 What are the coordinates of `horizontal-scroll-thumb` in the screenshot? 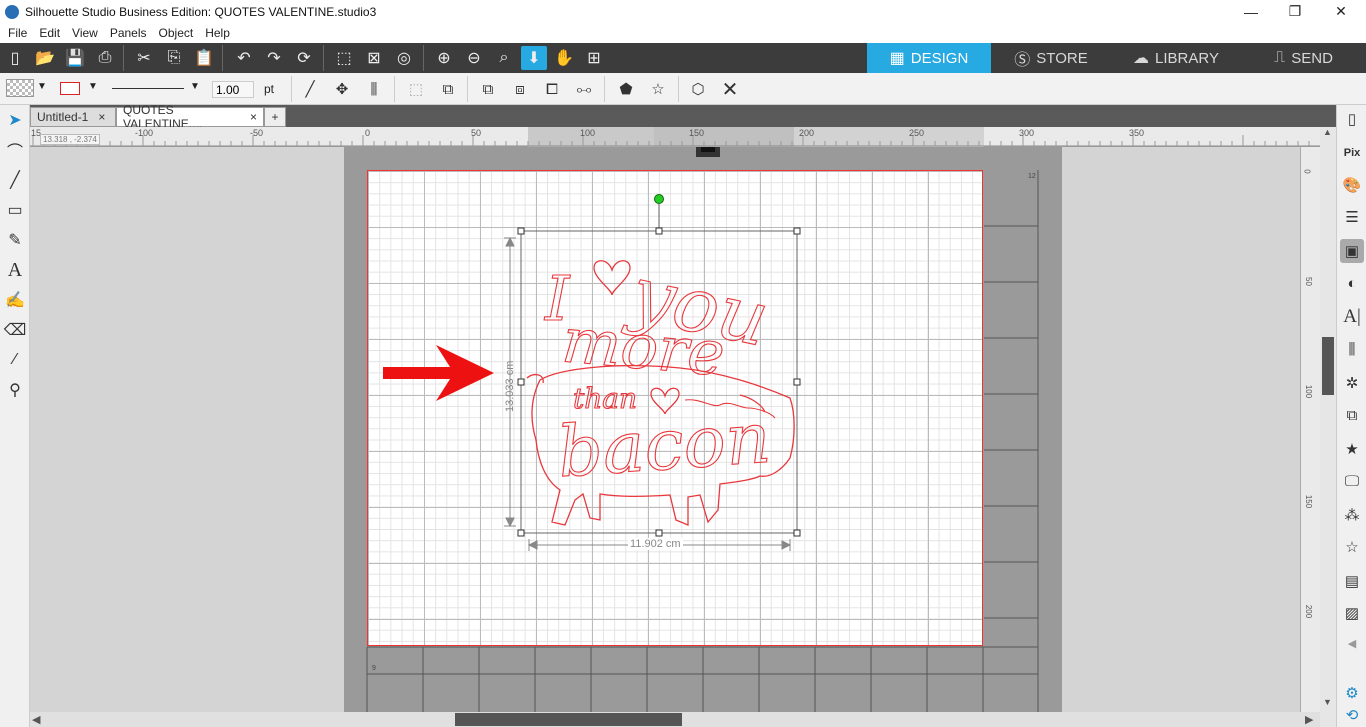 It's located at (568, 719).